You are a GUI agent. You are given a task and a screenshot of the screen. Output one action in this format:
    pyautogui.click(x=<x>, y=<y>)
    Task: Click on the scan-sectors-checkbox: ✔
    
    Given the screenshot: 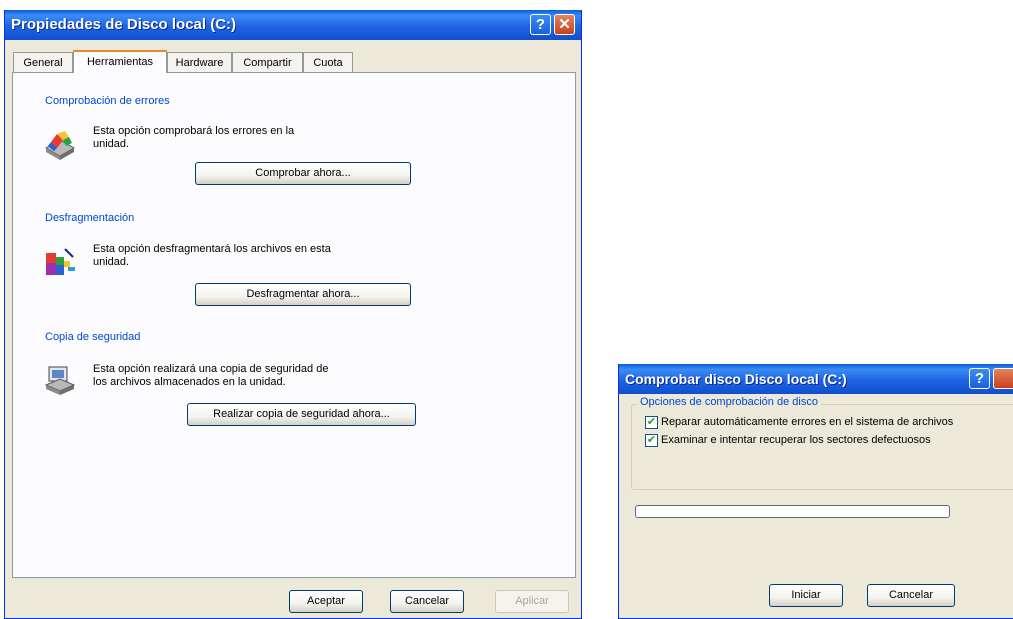 What is the action you would take?
    pyautogui.click(x=651, y=440)
    